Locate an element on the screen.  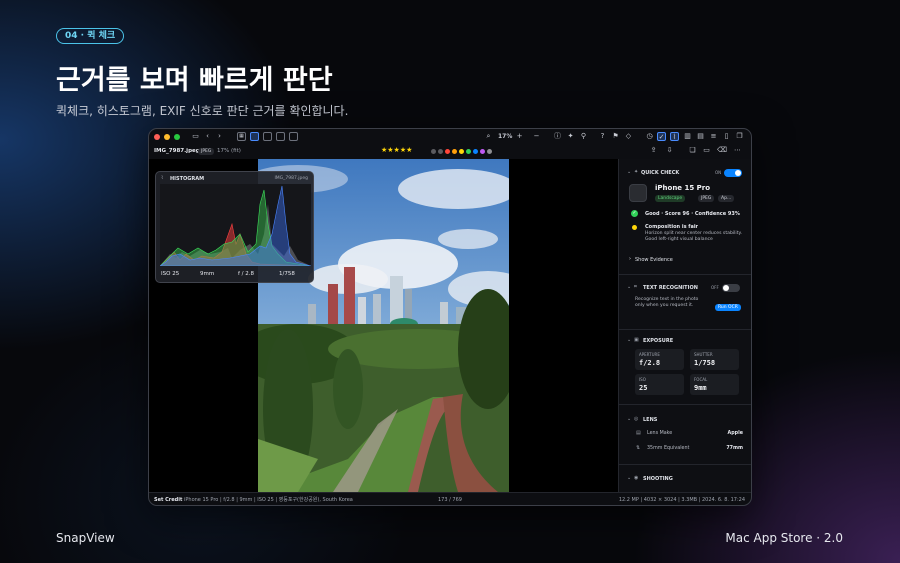
filmstrip-view-icon is located at coordinates (267, 136).